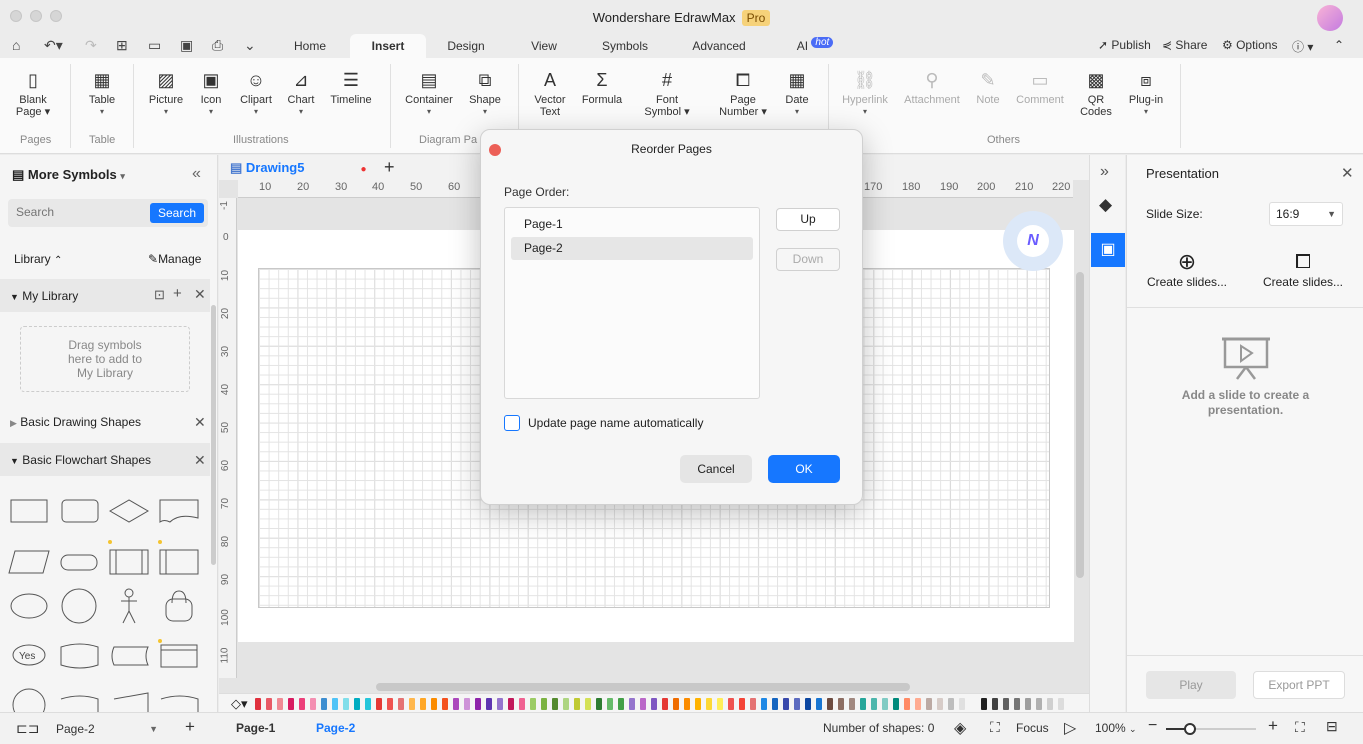 The height and width of the screenshot is (744, 1363). Describe the element at coordinates (310, 46) in the screenshot. I see `tab-home: Home` at that location.